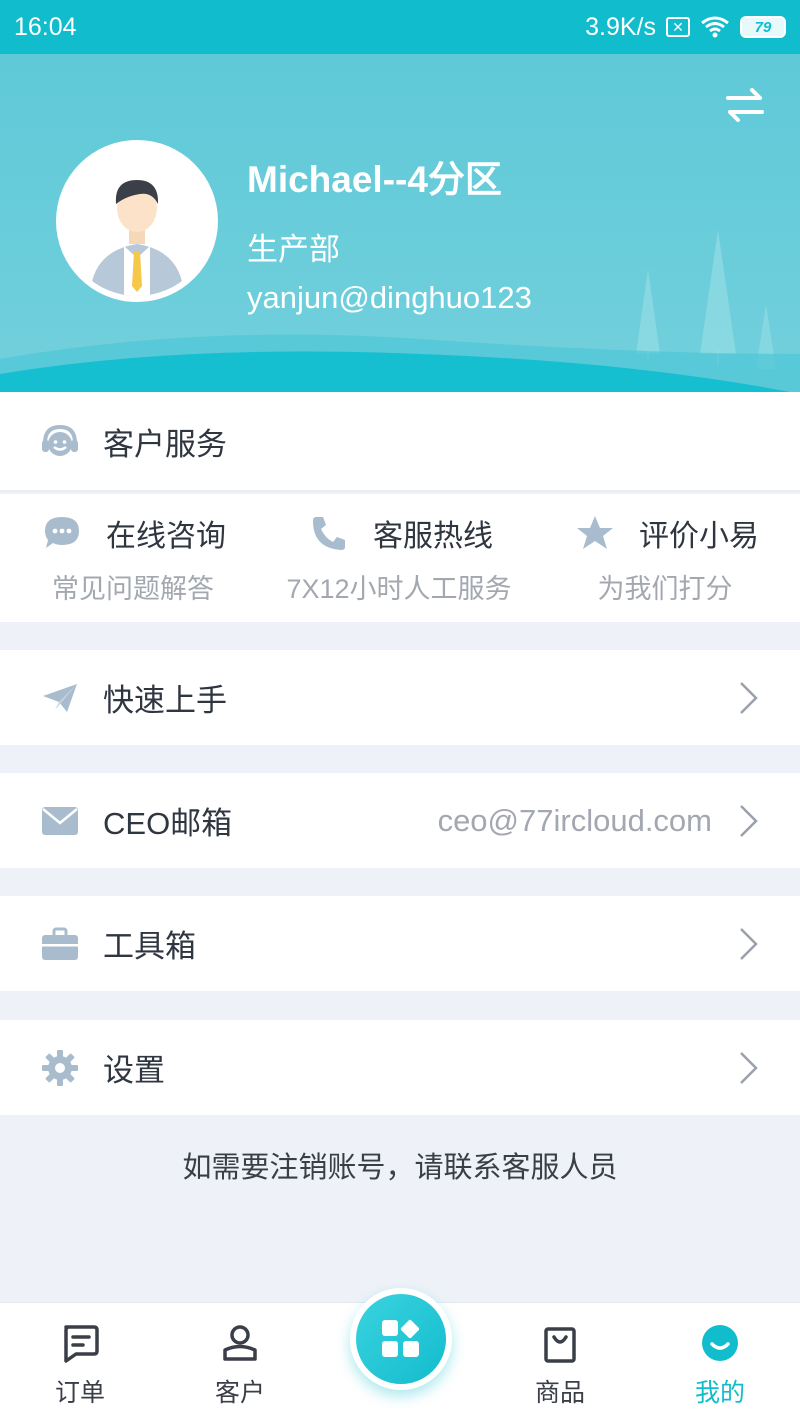  I want to click on mail-icon, so click(60, 821).